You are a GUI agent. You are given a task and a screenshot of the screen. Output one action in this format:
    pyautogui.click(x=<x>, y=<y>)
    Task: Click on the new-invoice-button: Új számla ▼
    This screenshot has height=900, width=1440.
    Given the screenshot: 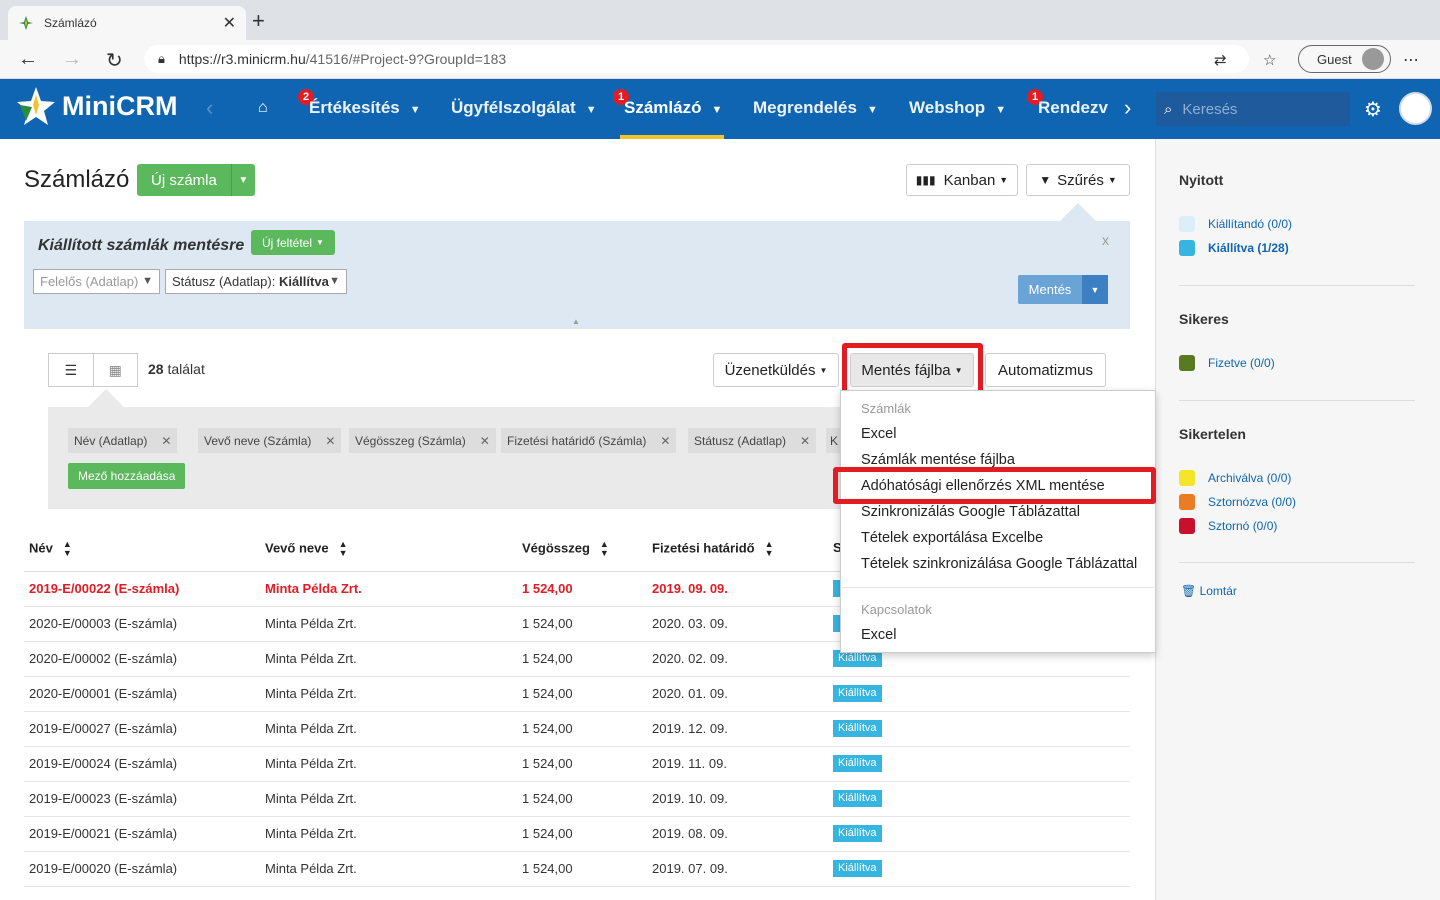 What is the action you would take?
    pyautogui.click(x=196, y=180)
    